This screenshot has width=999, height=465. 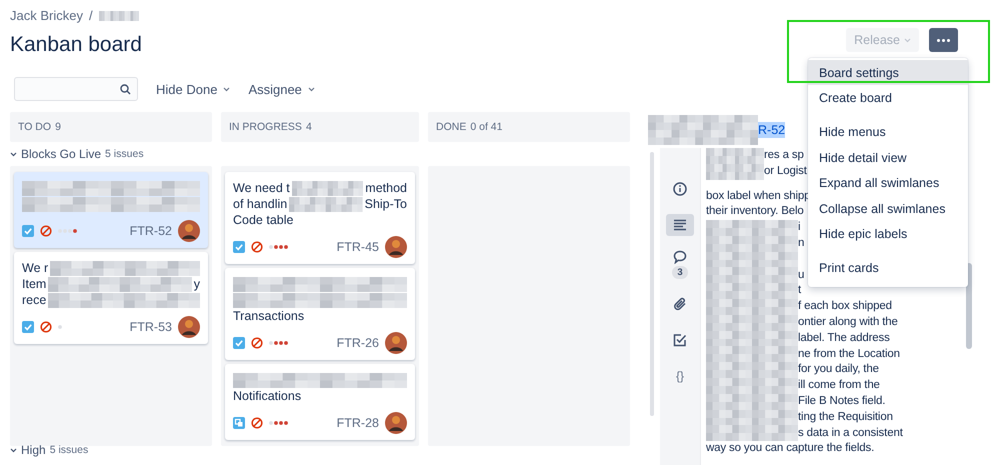 What do you see at coordinates (34, 300) in the screenshot?
I see `card-summary: rece` at bounding box center [34, 300].